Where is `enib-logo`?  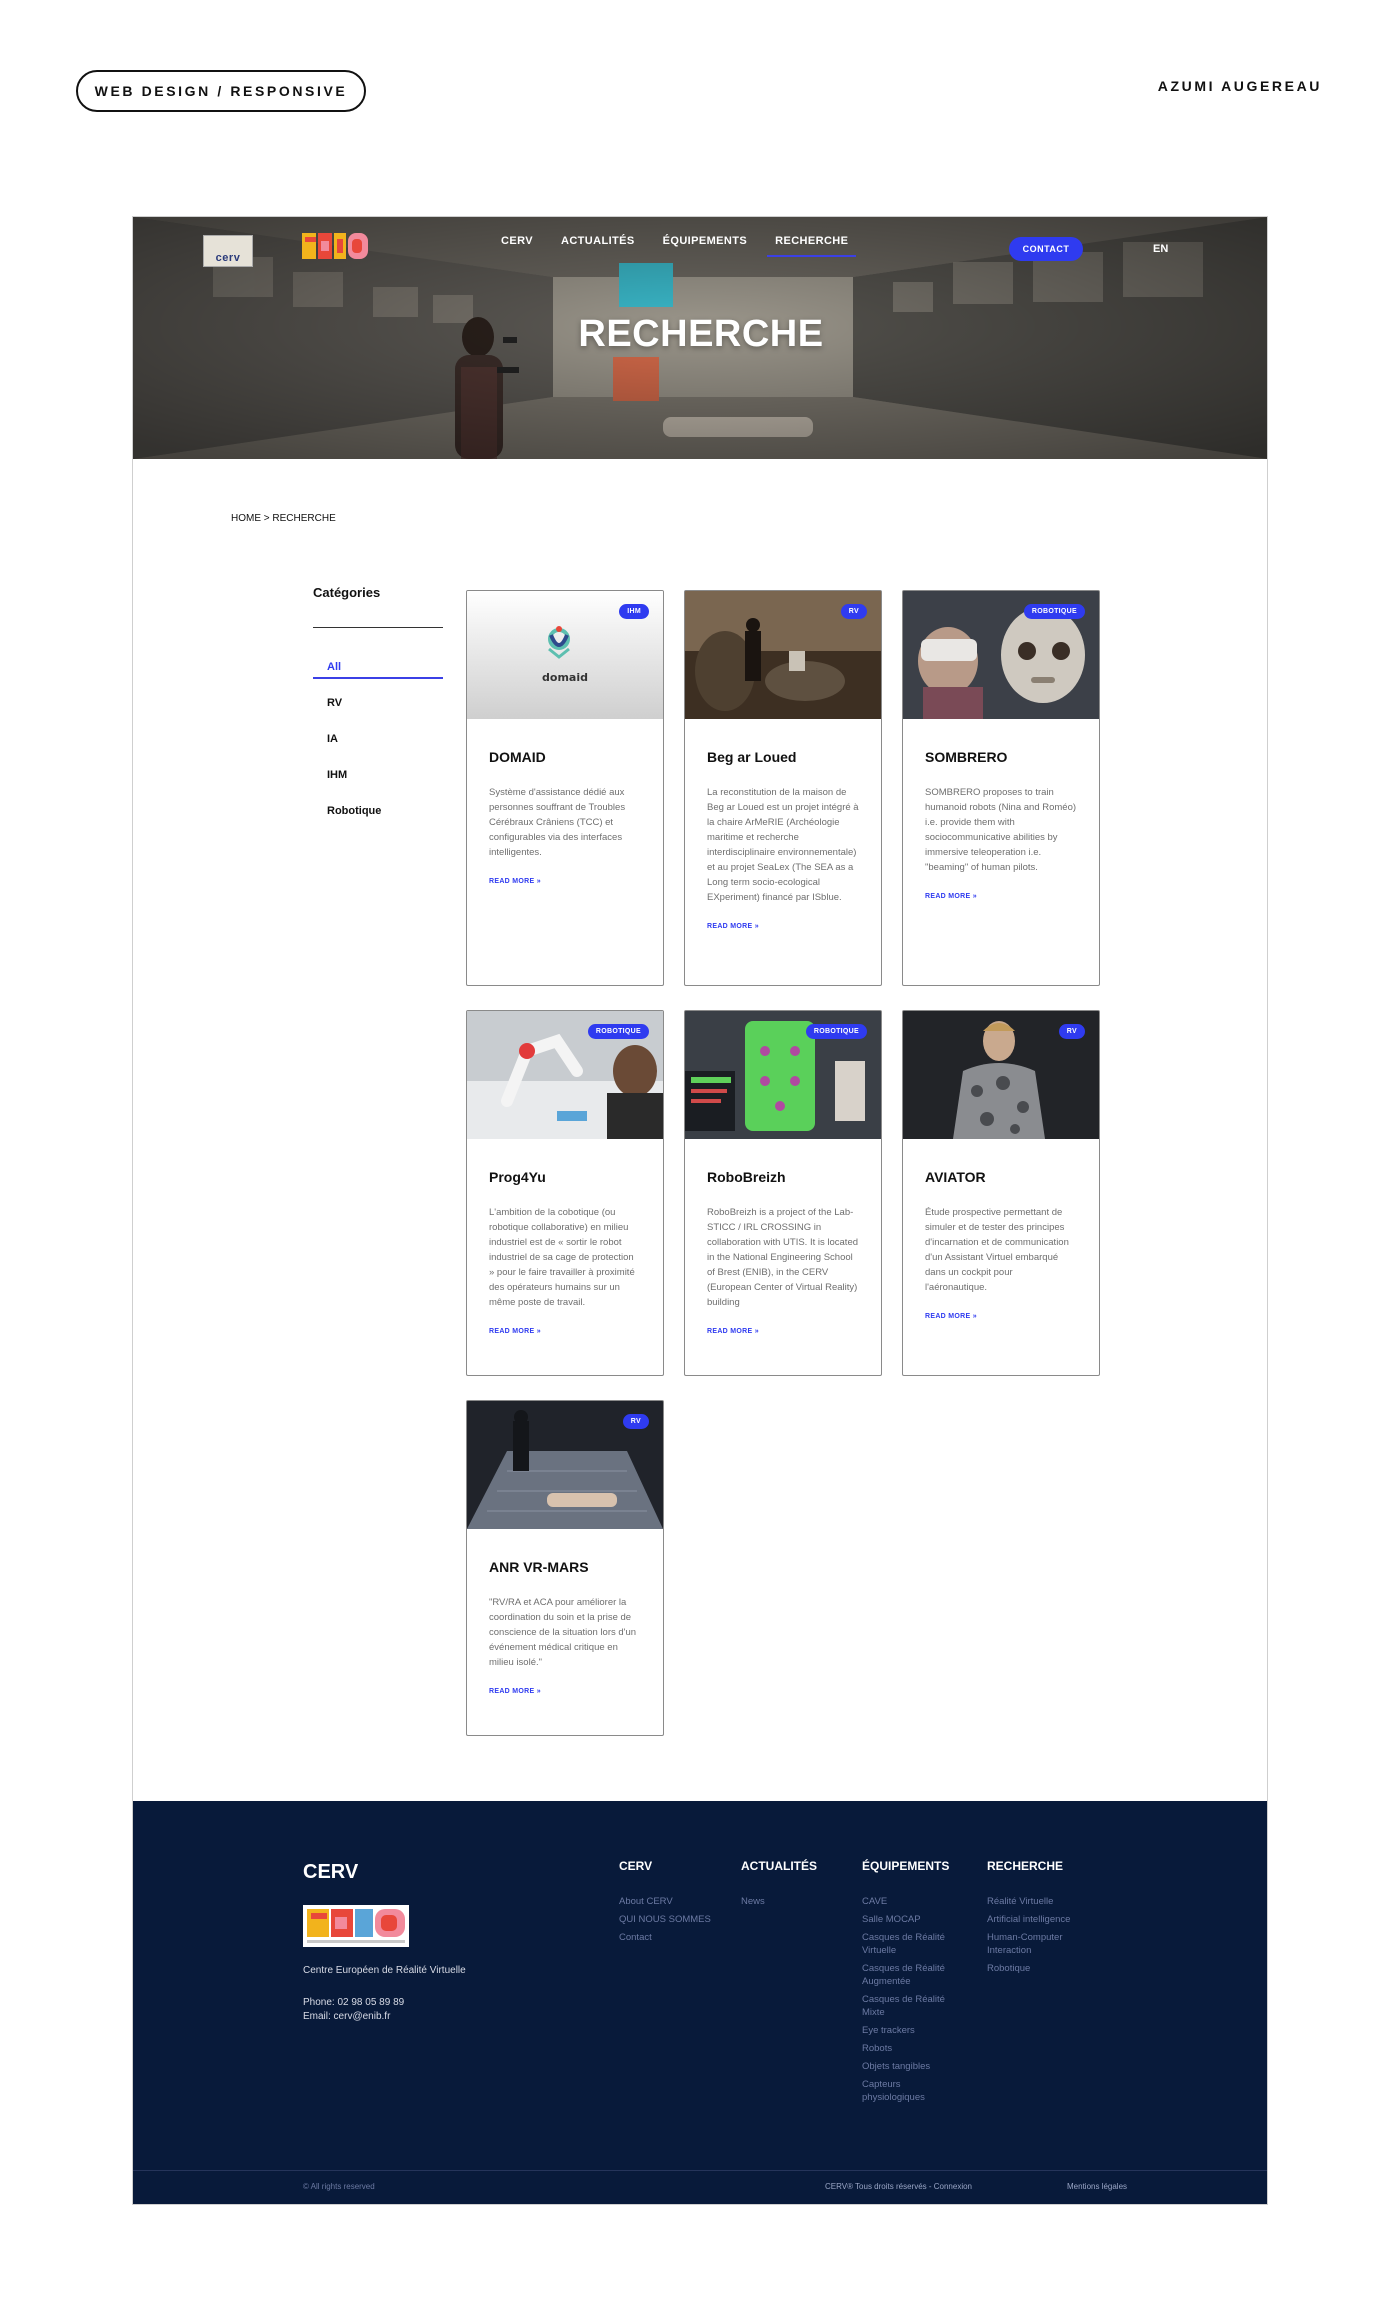
enib-logo is located at coordinates (335, 246).